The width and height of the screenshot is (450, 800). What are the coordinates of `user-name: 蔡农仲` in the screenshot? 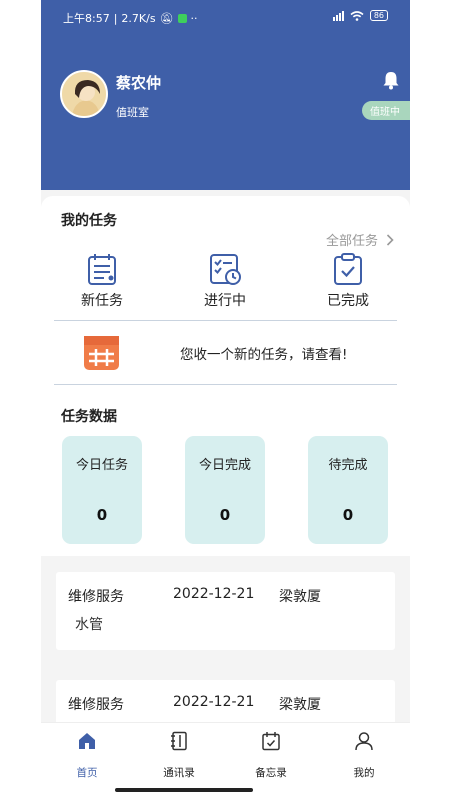 It's located at (139, 83).